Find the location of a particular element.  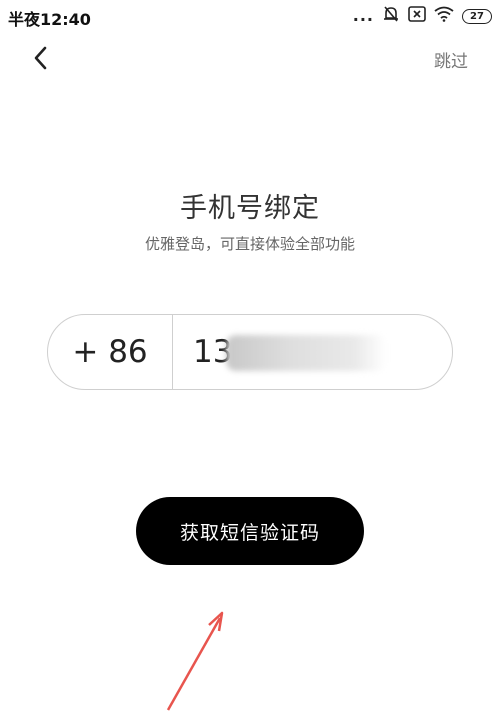

annotation-arrow is located at coordinates (195, 661).